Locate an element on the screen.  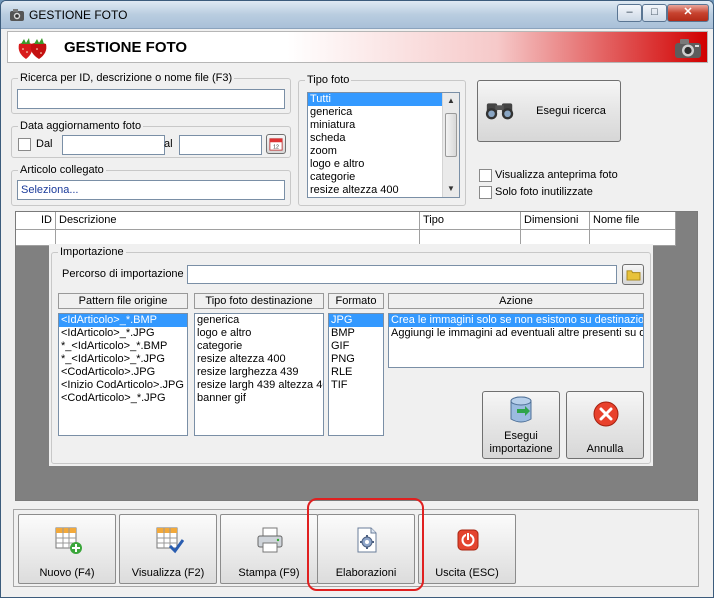
pattern-item: <IdArticolo>_*.JPG is located at coordinates (123, 333).